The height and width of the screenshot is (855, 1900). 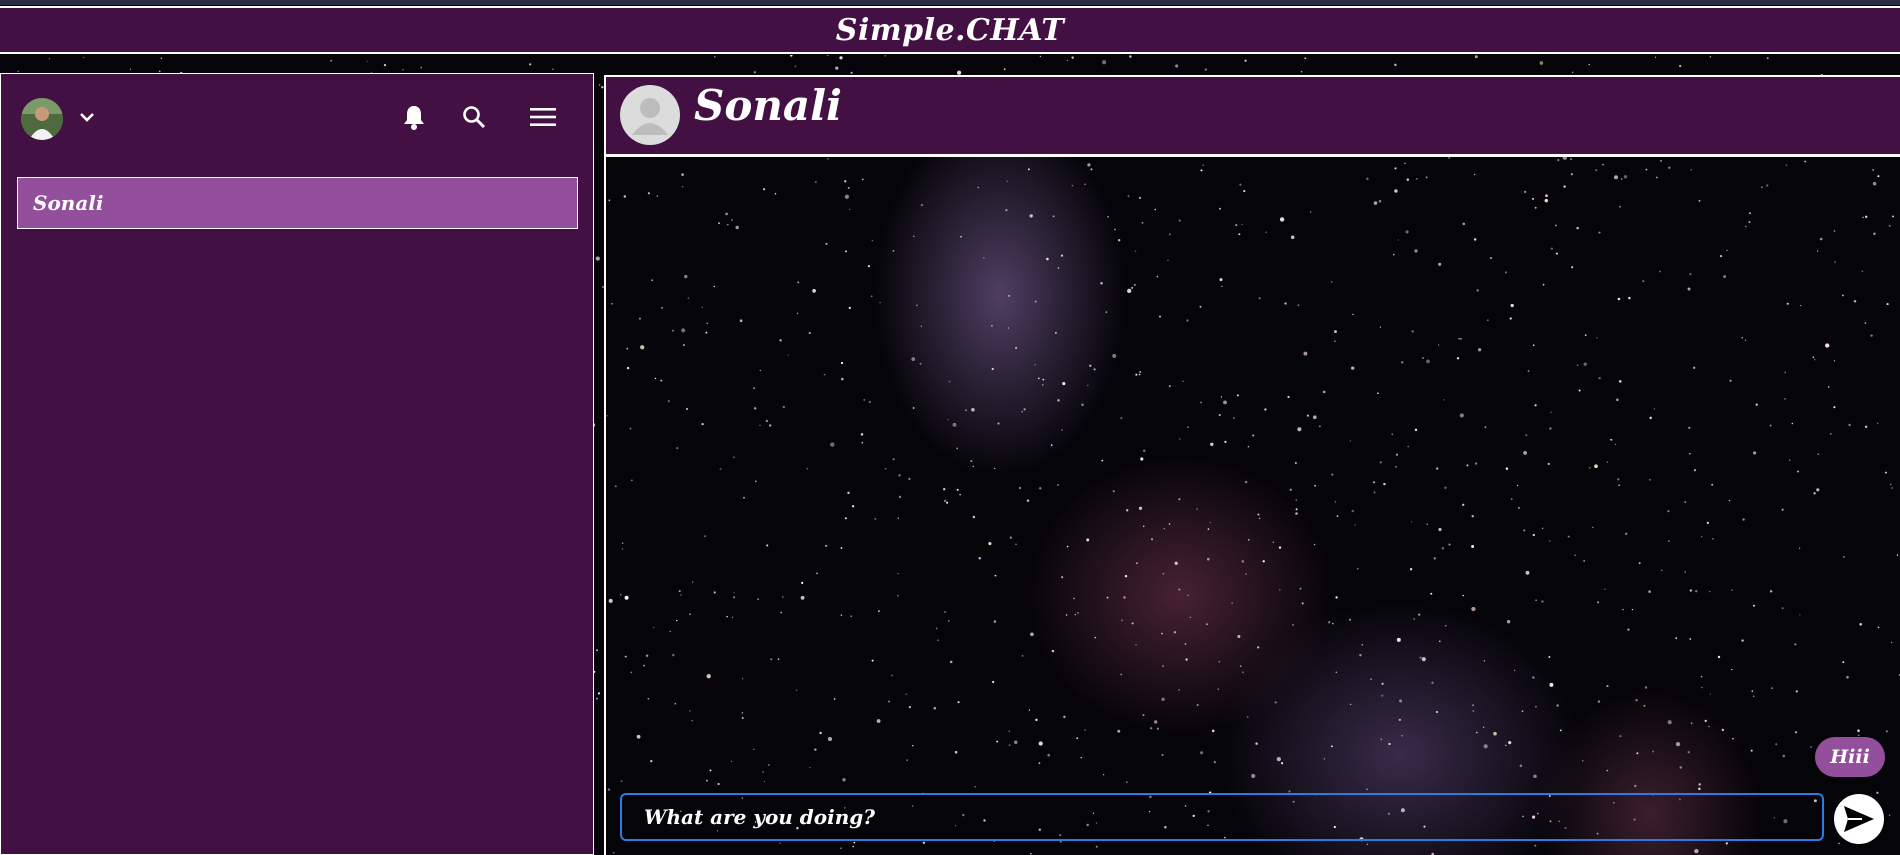 I want to click on message-bubble-sent: Hiii, so click(x=1850, y=757).